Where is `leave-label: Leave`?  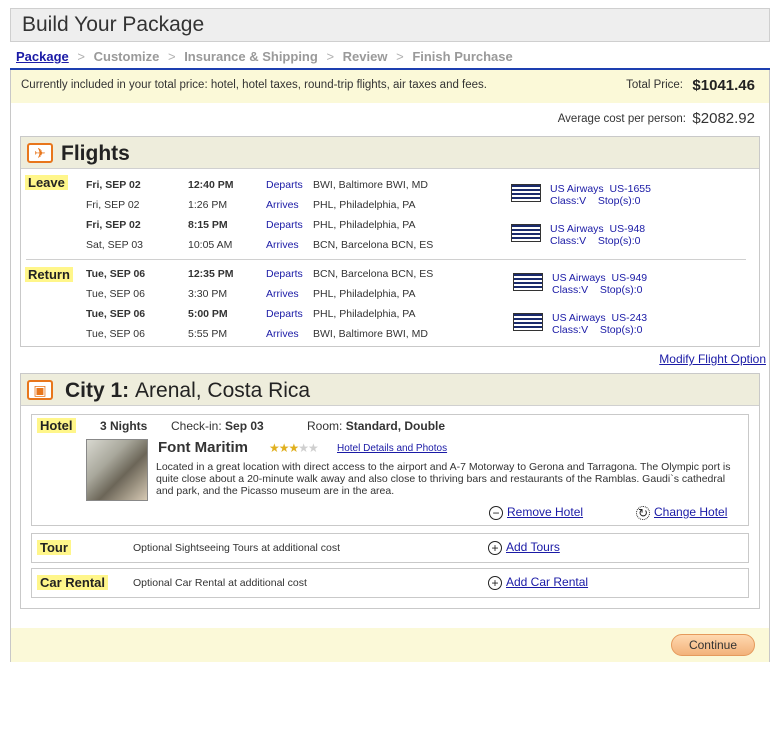 leave-label: Leave is located at coordinates (46, 182).